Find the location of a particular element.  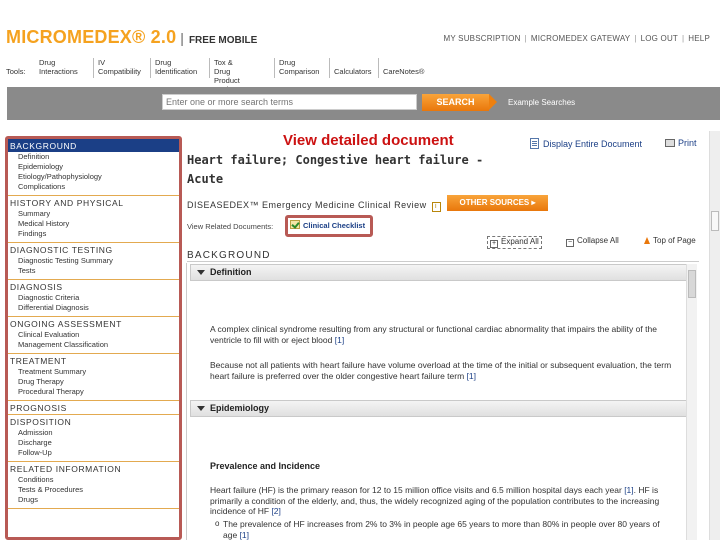

section-title: BACKGROUND is located at coordinates (229, 255).